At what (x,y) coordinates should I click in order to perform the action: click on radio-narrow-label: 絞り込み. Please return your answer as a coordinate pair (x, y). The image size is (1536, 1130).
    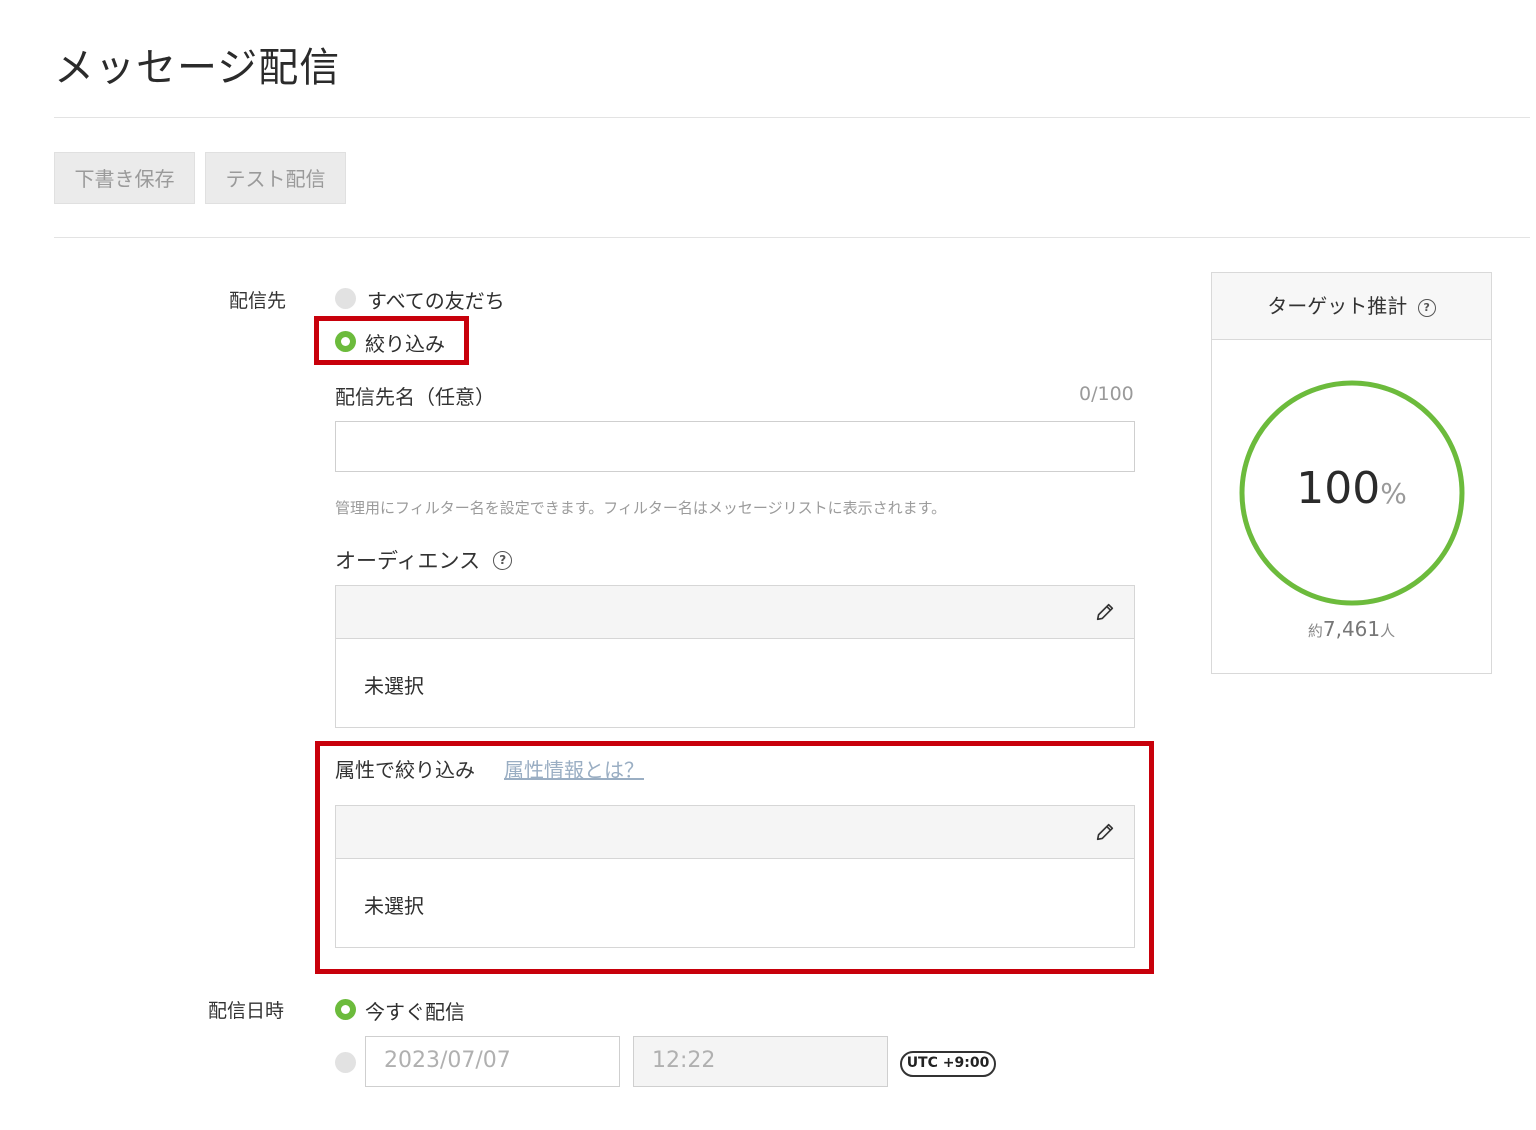
    Looking at the image, I should click on (405, 344).